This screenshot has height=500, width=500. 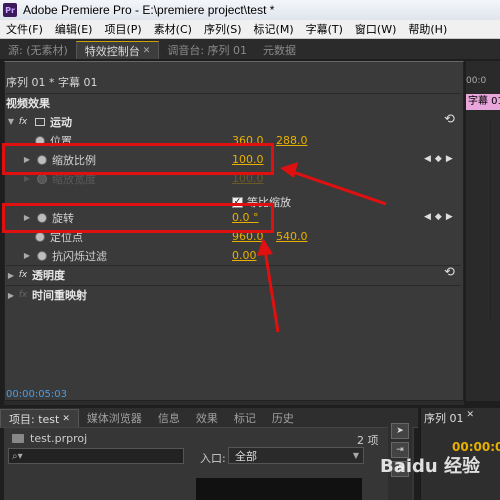 I want to click on video-effects-label: 视频效果, so click(x=28, y=103).